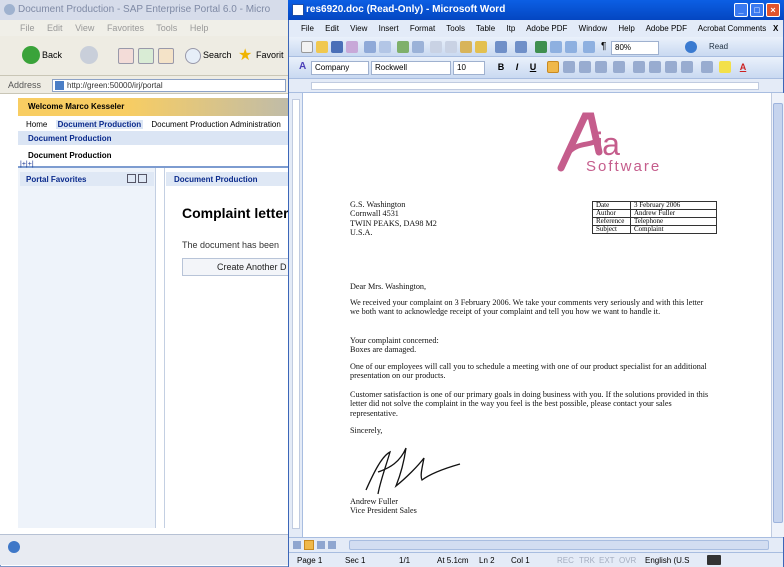 Image resolution: width=784 pixels, height=567 pixels. I want to click on status-ovr: OVR, so click(627, 560).